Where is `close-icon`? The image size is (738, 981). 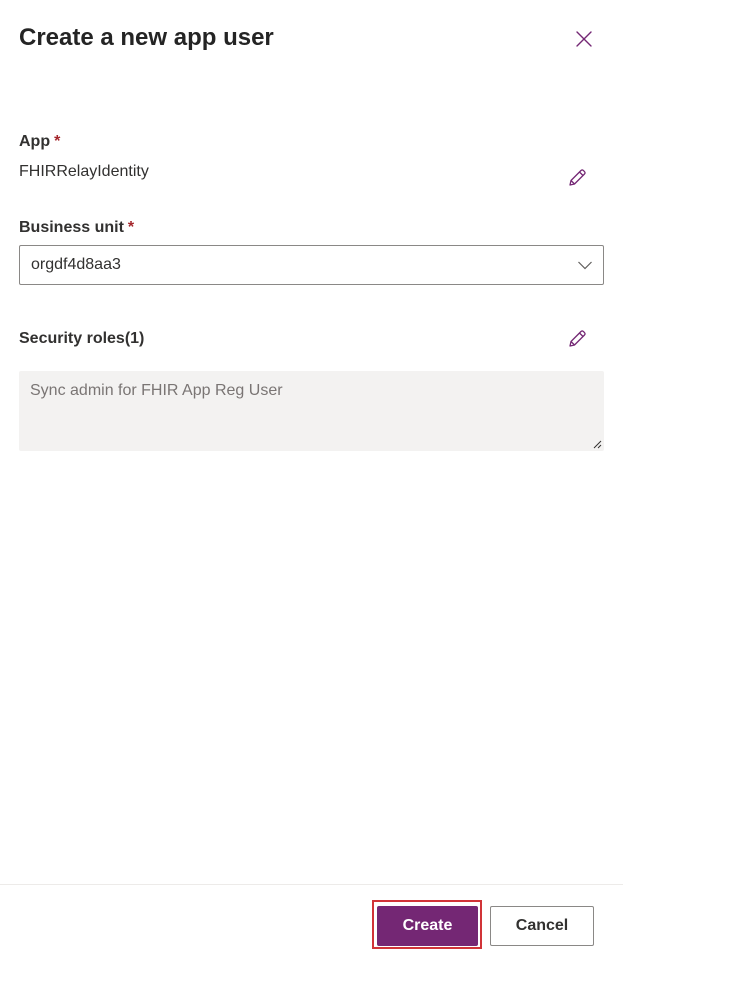
close-icon is located at coordinates (584, 39).